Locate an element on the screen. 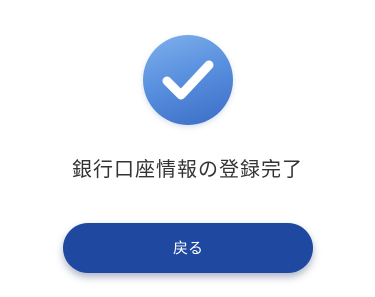  completion-message: 銀行口座情報の登録完了 is located at coordinates (187, 169).